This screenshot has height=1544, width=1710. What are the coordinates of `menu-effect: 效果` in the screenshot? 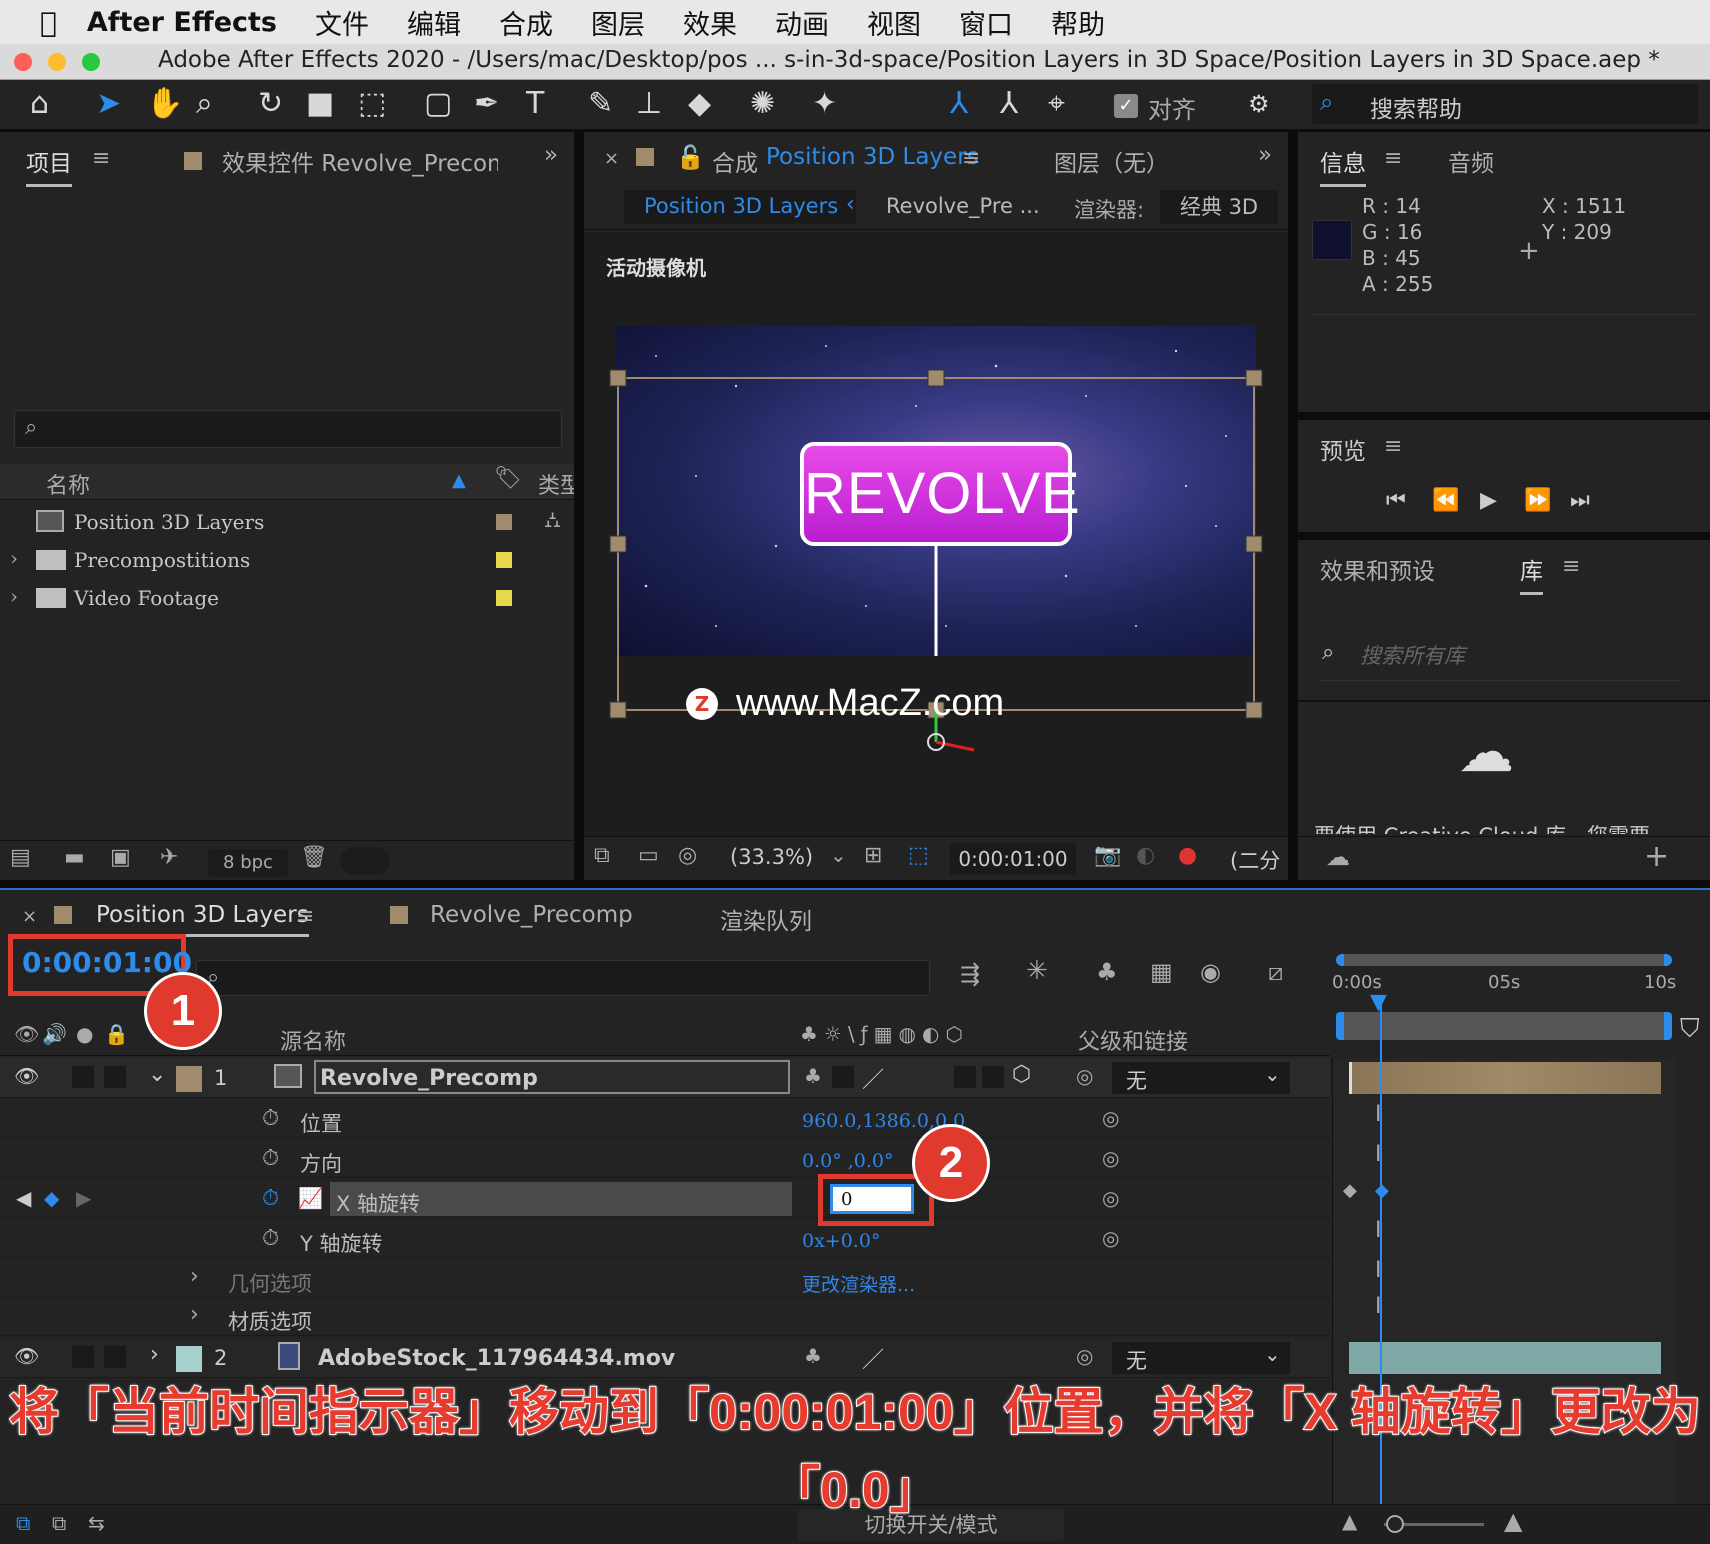 It's located at (710, 22).